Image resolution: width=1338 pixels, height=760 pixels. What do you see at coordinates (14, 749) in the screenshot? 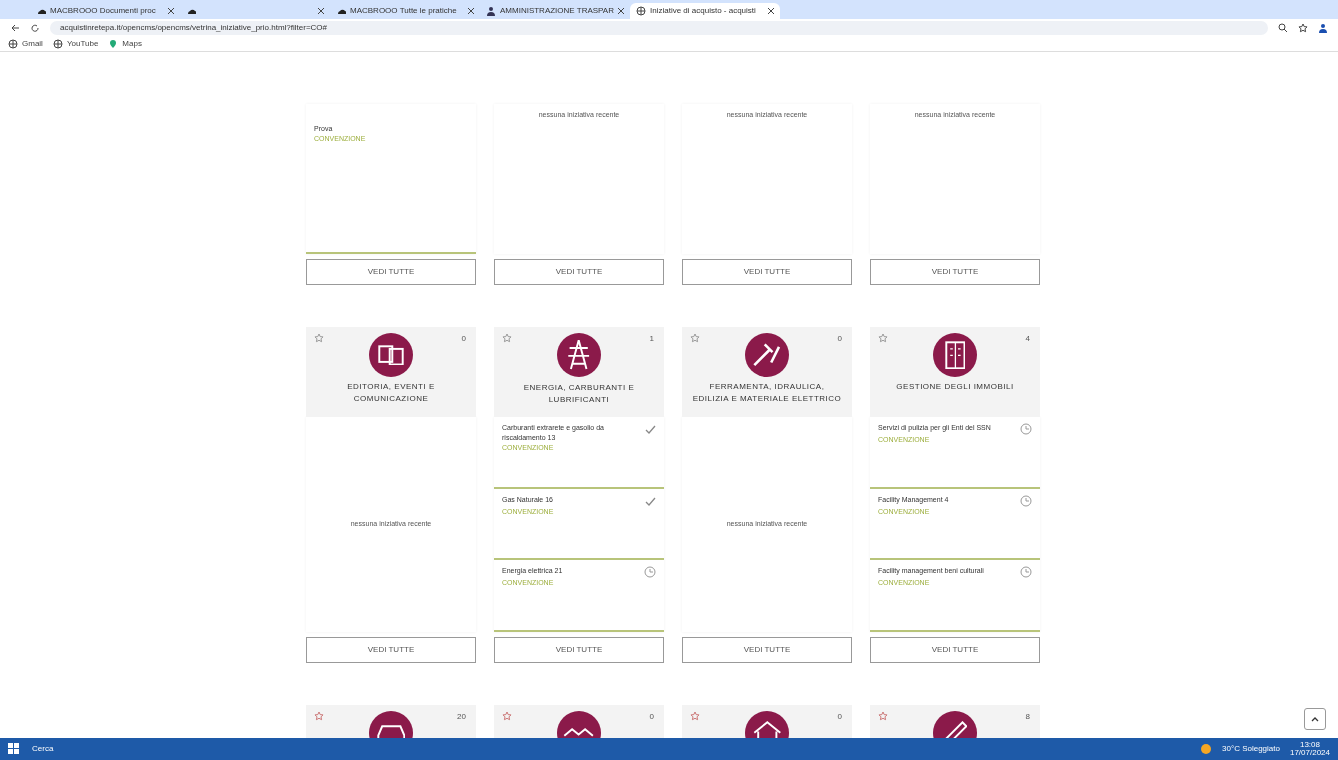
I see `start-icon` at bounding box center [14, 749].